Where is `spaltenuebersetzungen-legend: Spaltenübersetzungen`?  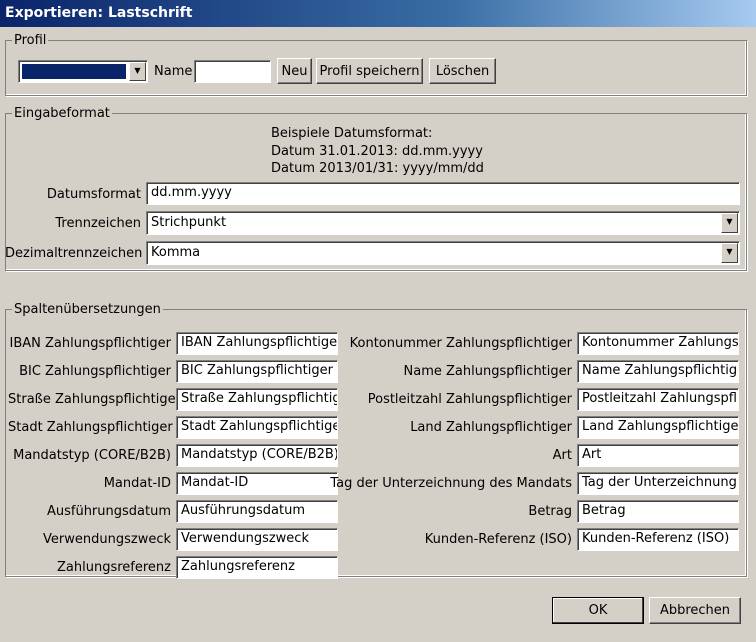
spaltenuebersetzungen-legend: Spaltenübersetzungen is located at coordinates (87, 309).